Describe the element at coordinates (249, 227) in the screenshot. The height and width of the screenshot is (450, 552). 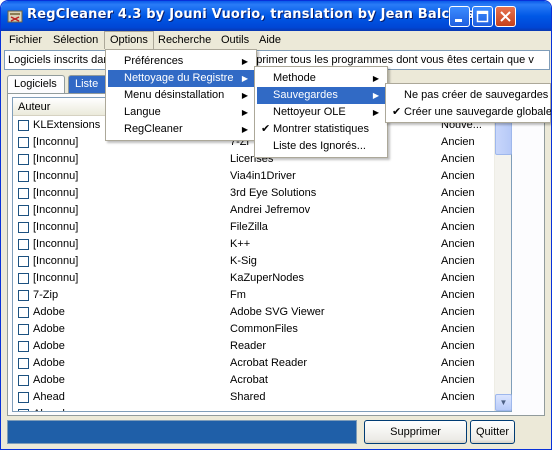
I see `cell-name: FileZilla` at that location.